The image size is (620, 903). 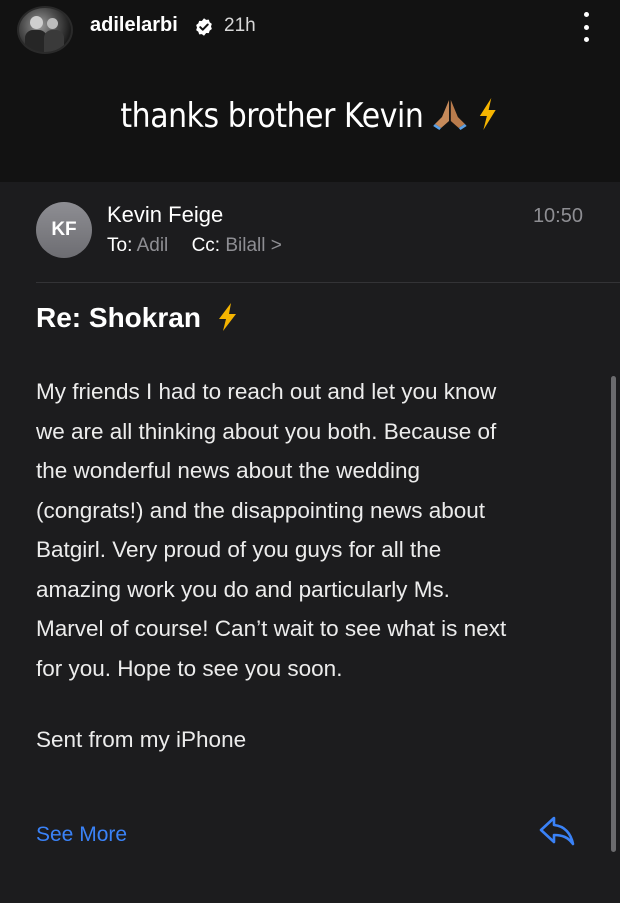 What do you see at coordinates (81, 835) in the screenshot?
I see `see-more-link: See More` at bounding box center [81, 835].